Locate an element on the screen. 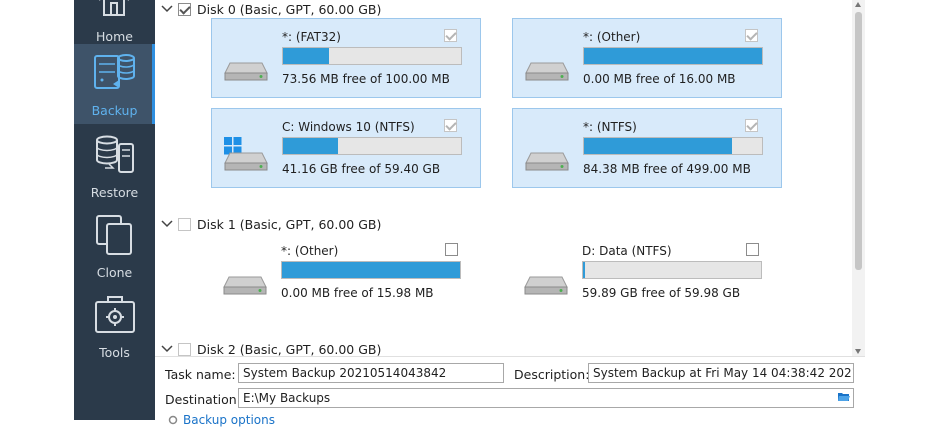  partition-card: *: (Other) 0.00 MB free of 16.00 MB is located at coordinates (647, 58).